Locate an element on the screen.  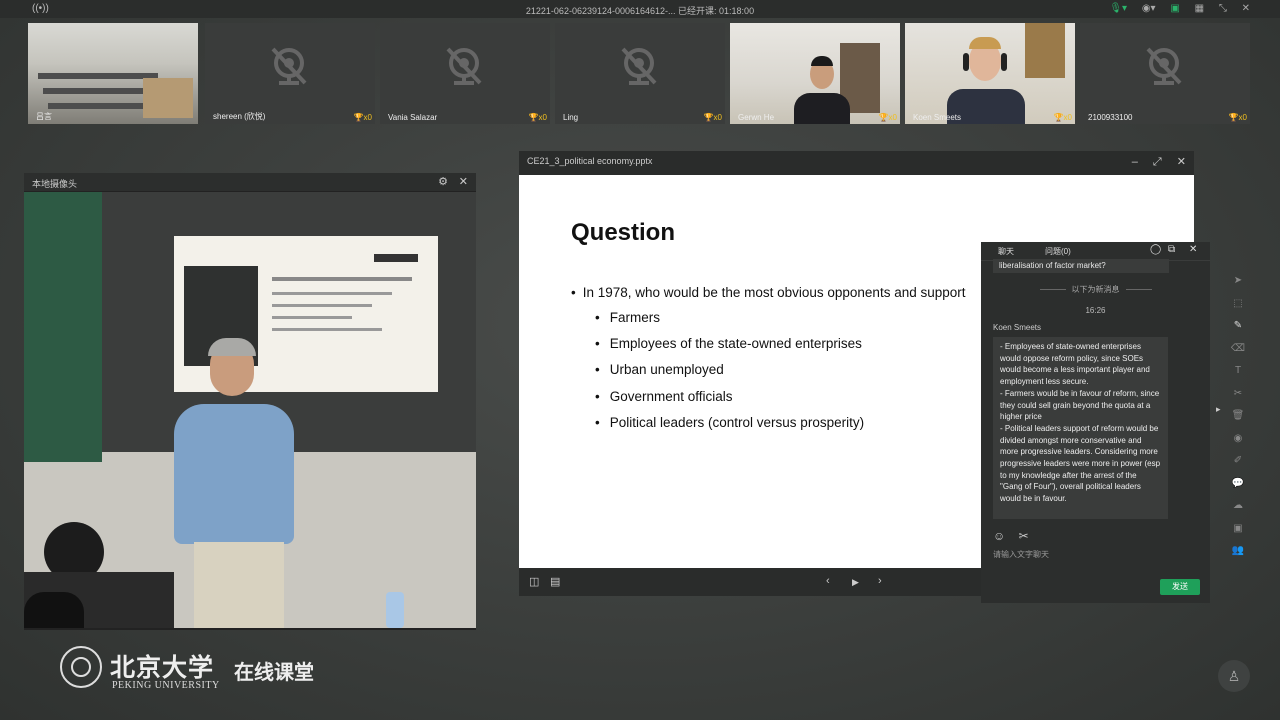
participant-tile: Koen Smeets 🏆x0 is located at coordinates (990, 73).